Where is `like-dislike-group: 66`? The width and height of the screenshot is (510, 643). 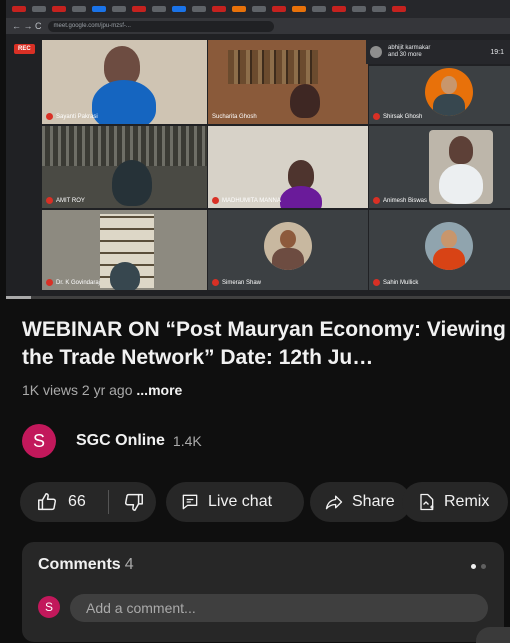 like-dislike-group: 66 is located at coordinates (88, 502).